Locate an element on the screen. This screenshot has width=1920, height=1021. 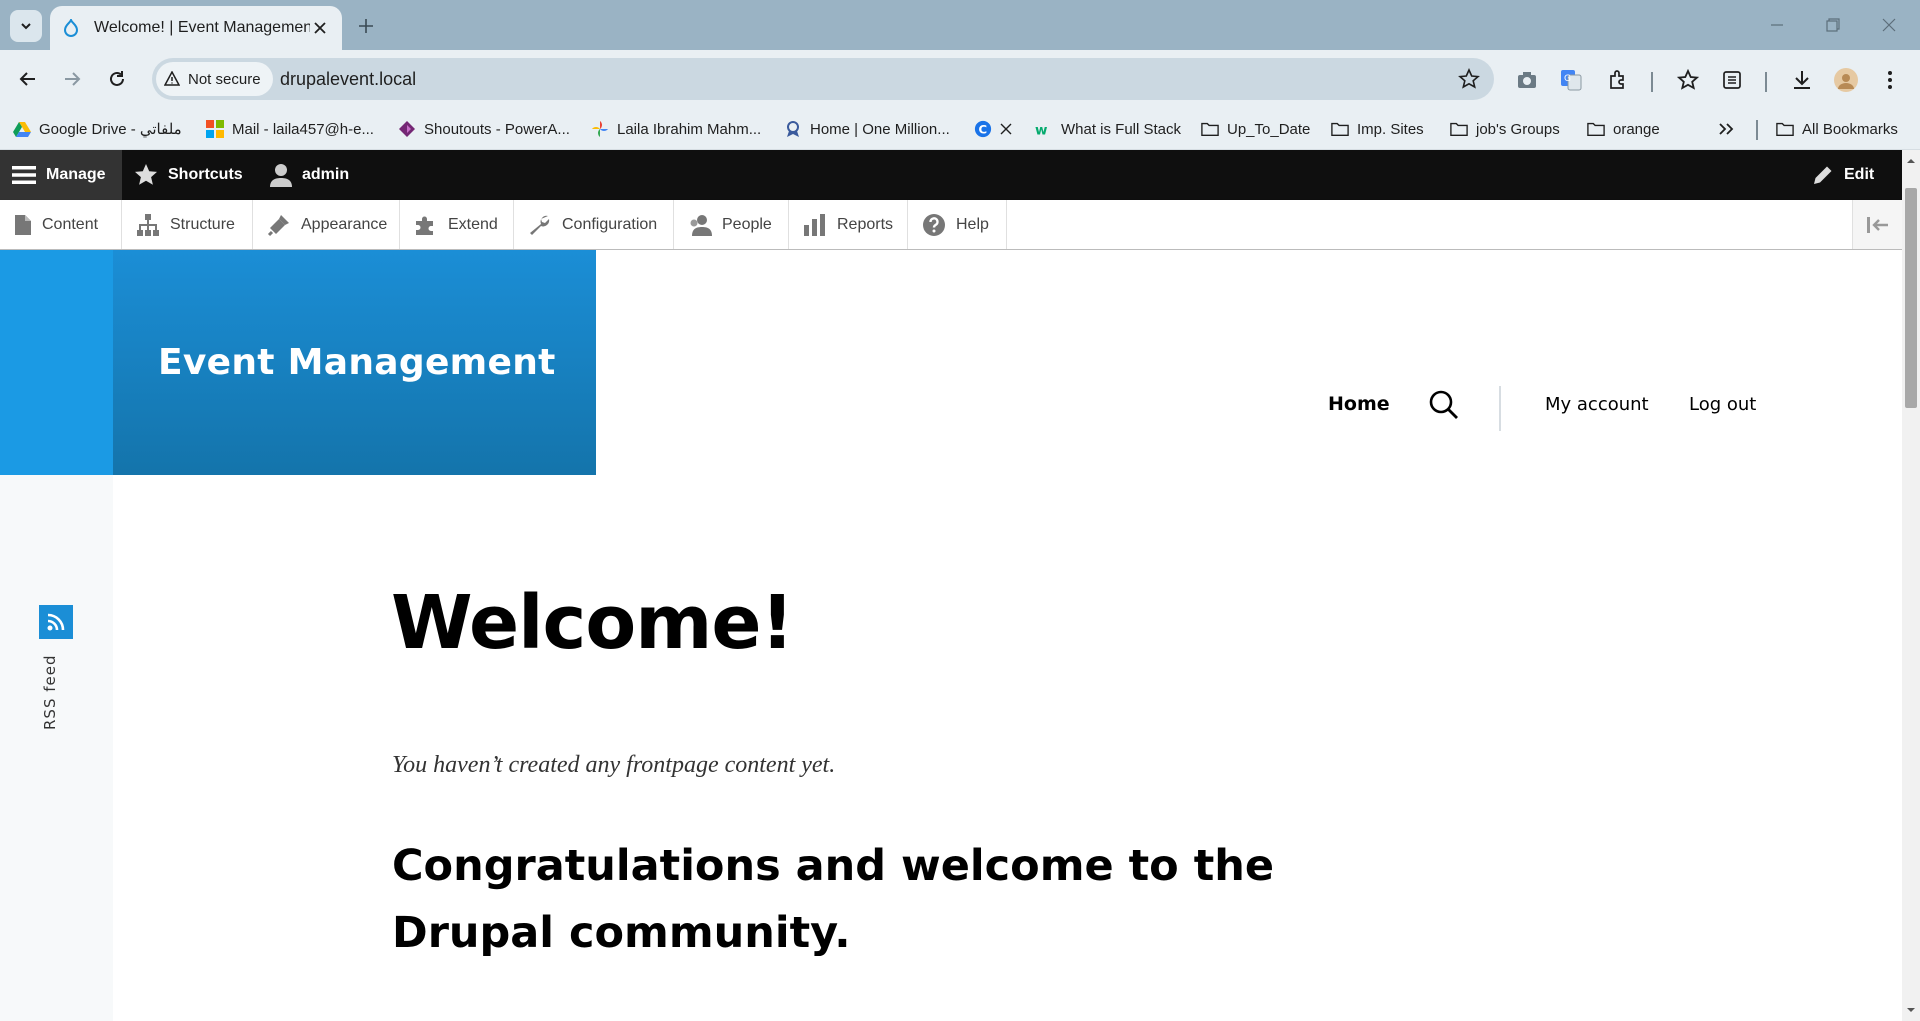
manage-button: Manage is located at coordinates (61, 175).